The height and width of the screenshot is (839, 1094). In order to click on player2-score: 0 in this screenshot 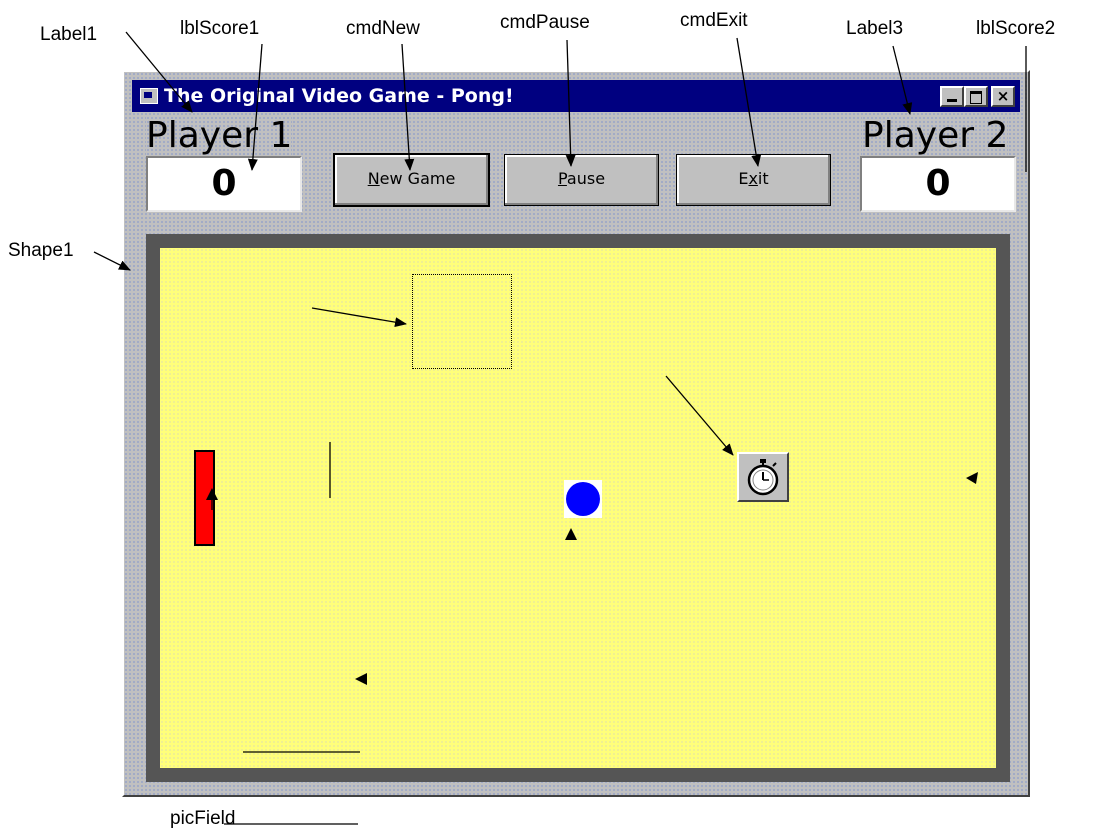, I will do `click(938, 184)`.